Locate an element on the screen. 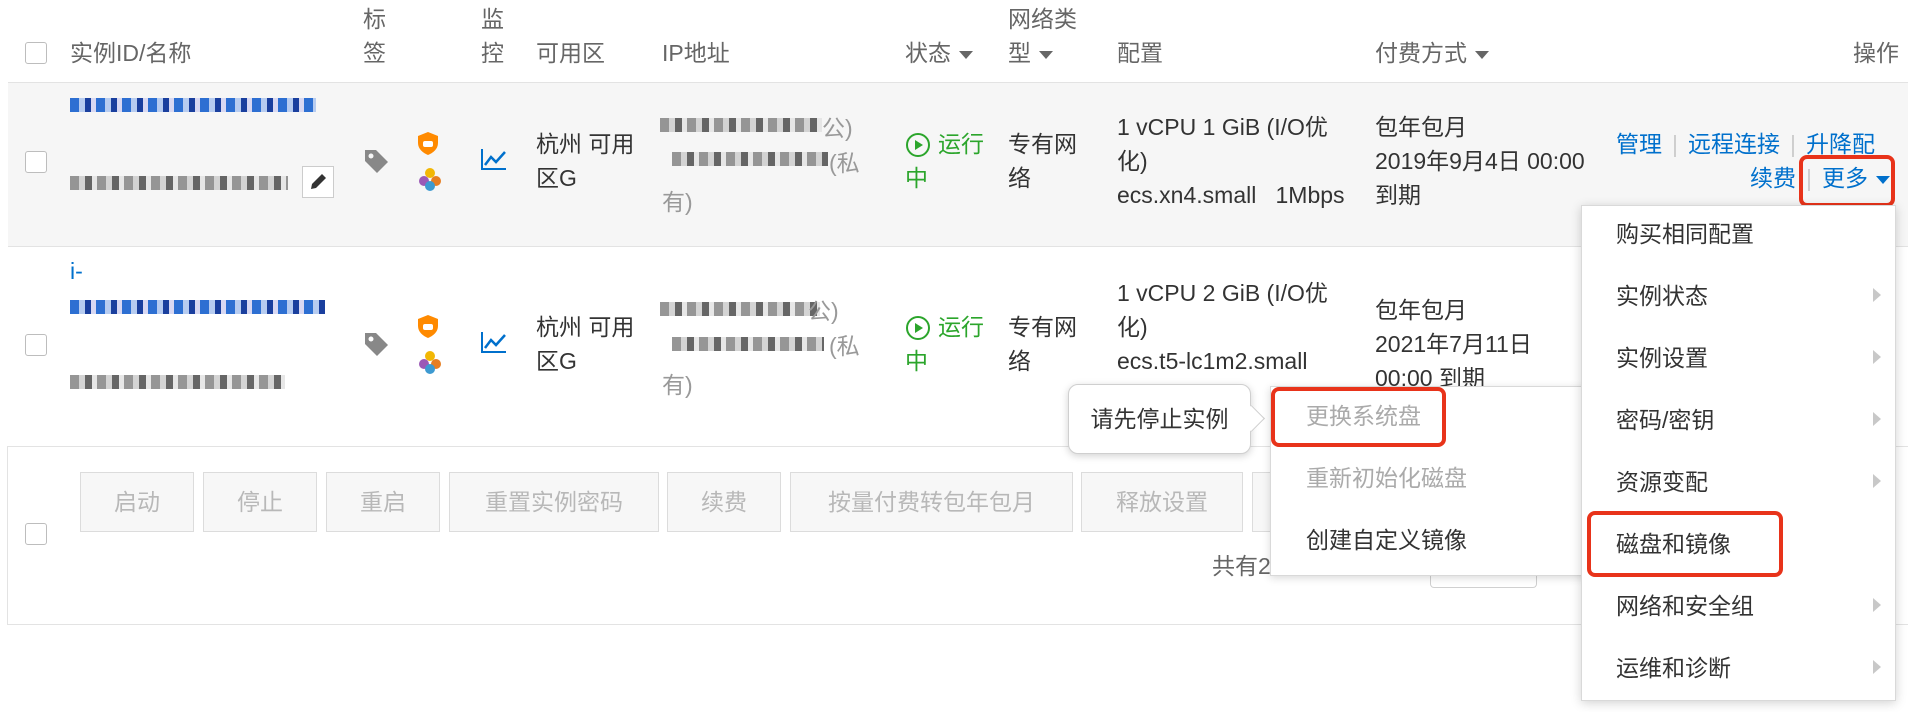 The height and width of the screenshot is (712, 1908). menu-item-instance-settings: 实例设置 is located at coordinates (1662, 358).